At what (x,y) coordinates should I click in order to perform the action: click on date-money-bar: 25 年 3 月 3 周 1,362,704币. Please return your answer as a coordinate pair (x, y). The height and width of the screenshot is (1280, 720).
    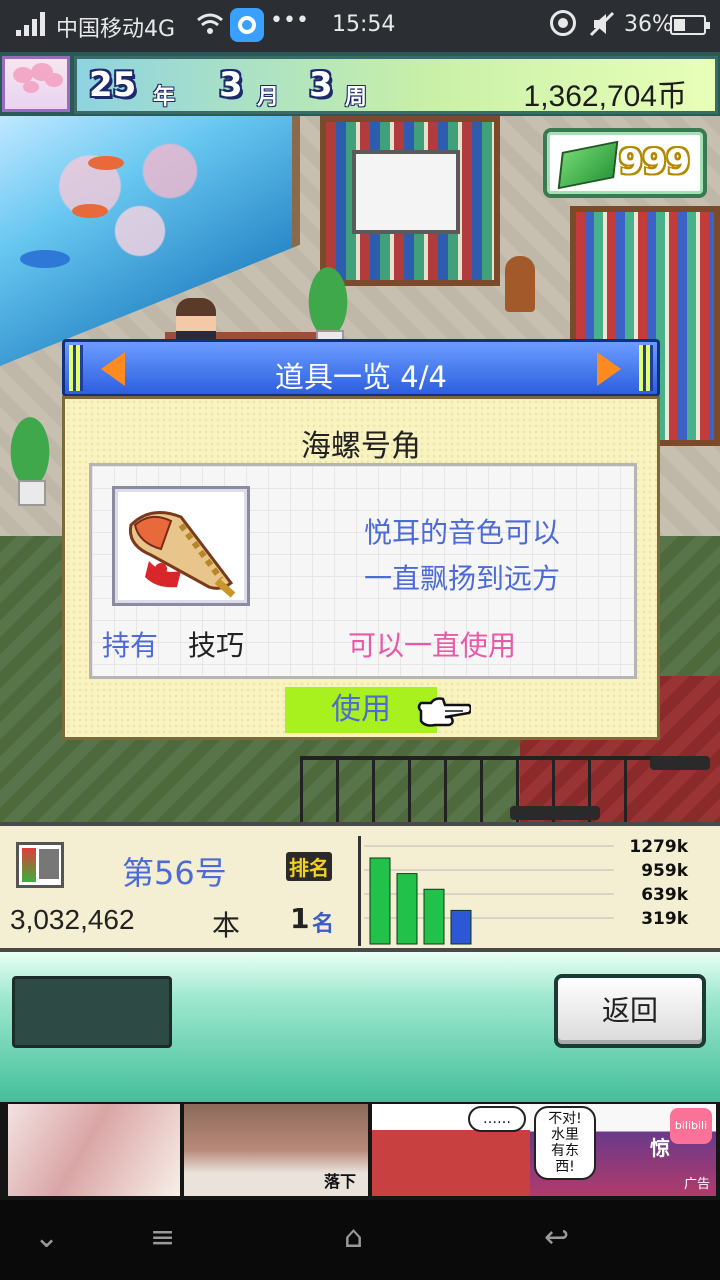
    Looking at the image, I should click on (360, 84).